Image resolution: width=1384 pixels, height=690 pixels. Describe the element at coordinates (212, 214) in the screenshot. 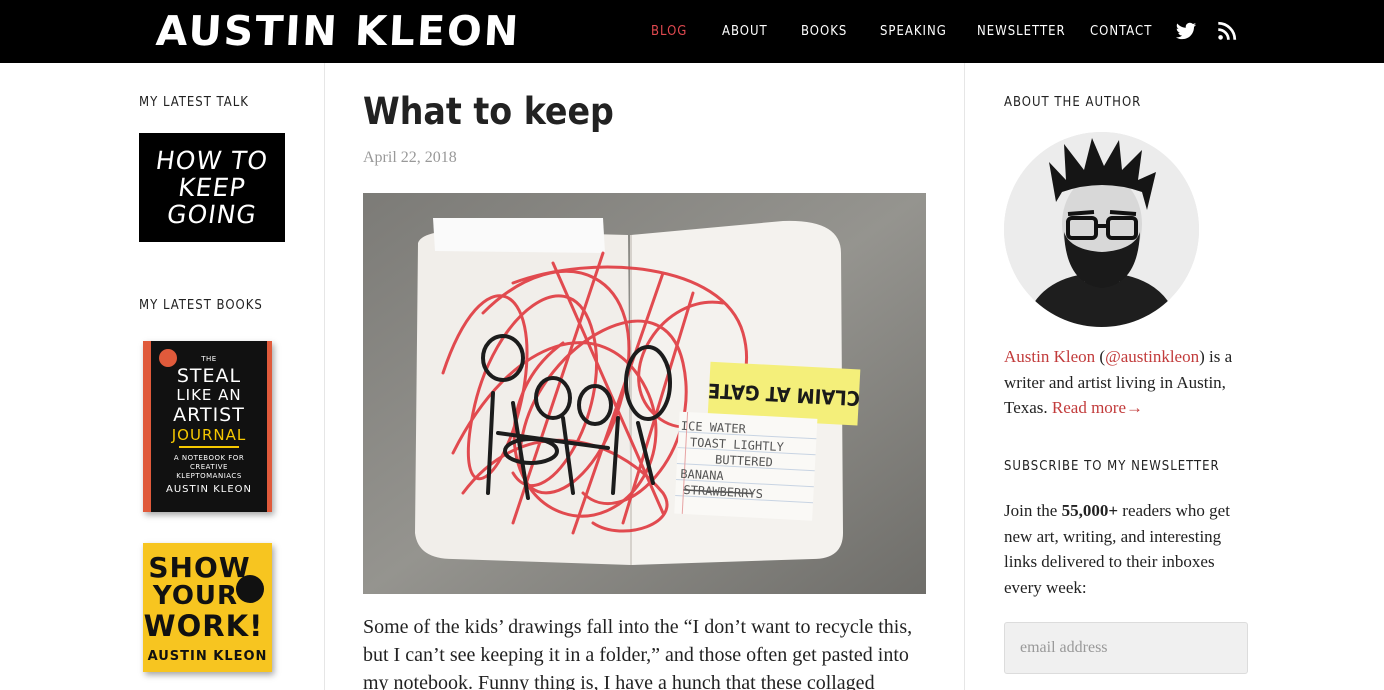

I see `talk-line: GOING` at that location.